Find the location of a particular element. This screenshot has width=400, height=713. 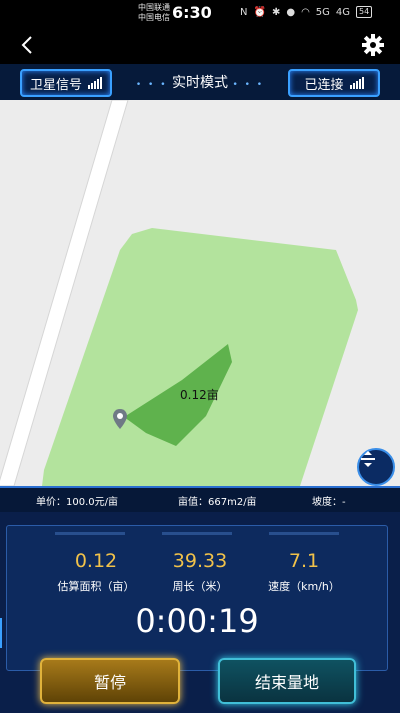

status-icons: N ⏰ ✱ ● ◠ 5G 4G 54 is located at coordinates (306, 12).